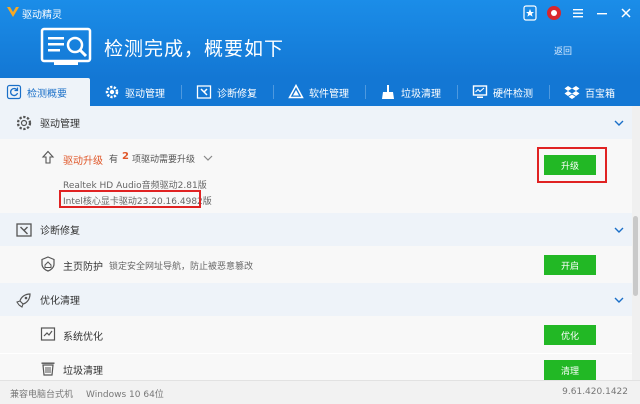  What do you see at coordinates (635, 256) in the screenshot?
I see `scrollbar-thumb` at bounding box center [635, 256].